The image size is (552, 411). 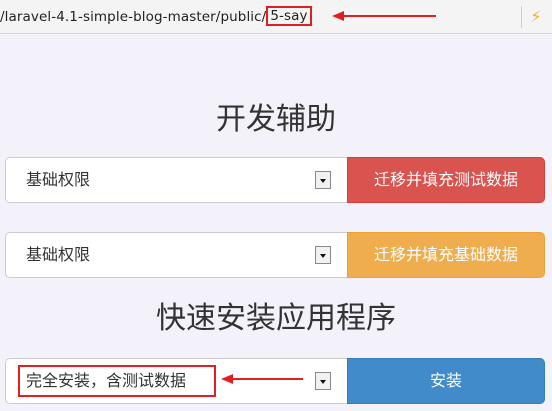 What do you see at coordinates (446, 381) in the screenshot?
I see `install-button: 安装` at bounding box center [446, 381].